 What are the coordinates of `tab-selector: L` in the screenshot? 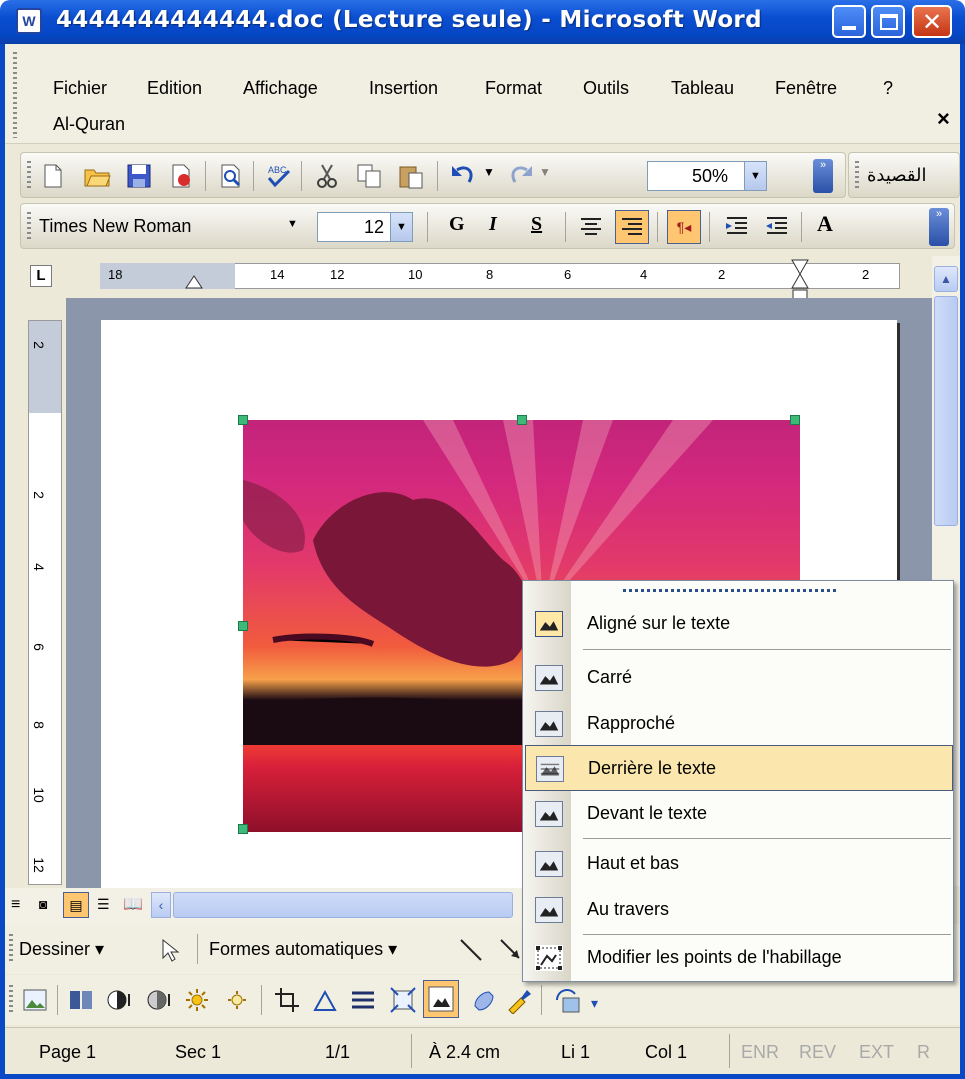 It's located at (41, 276).